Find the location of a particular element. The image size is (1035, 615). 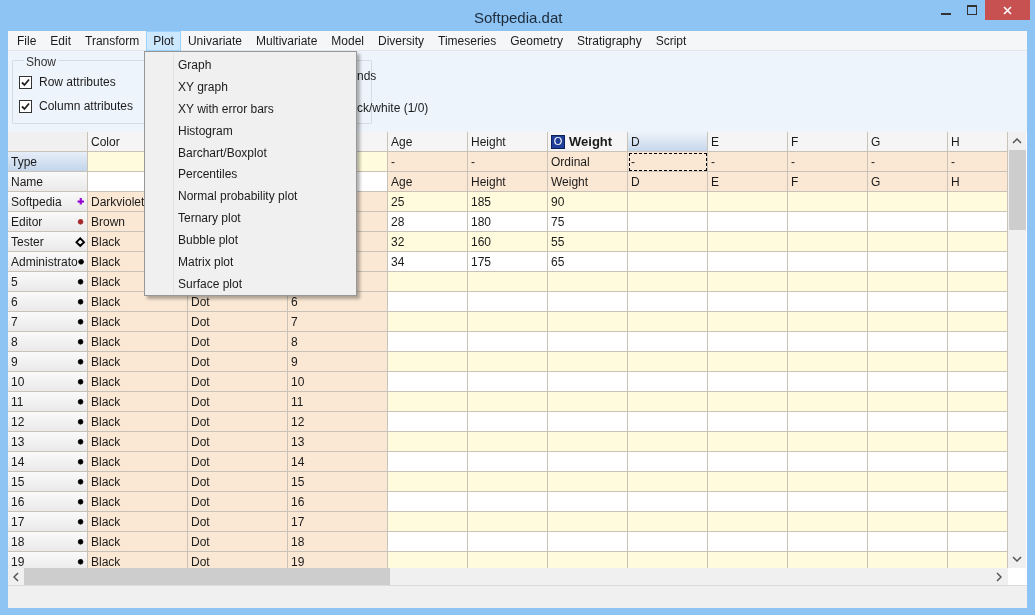

row-marker: + is located at coordinates (80, 201).